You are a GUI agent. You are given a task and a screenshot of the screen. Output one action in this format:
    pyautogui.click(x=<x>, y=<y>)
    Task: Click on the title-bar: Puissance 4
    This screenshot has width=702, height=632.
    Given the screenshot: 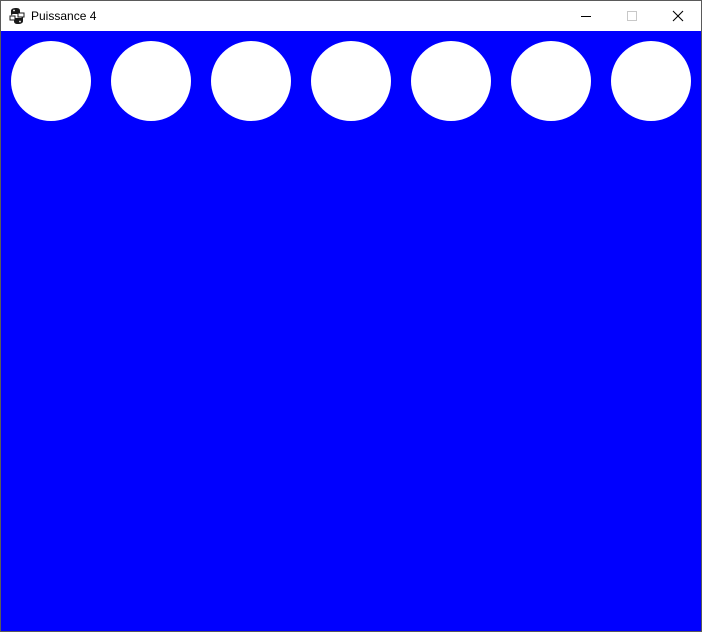 What is the action you would take?
    pyautogui.click(x=351, y=16)
    